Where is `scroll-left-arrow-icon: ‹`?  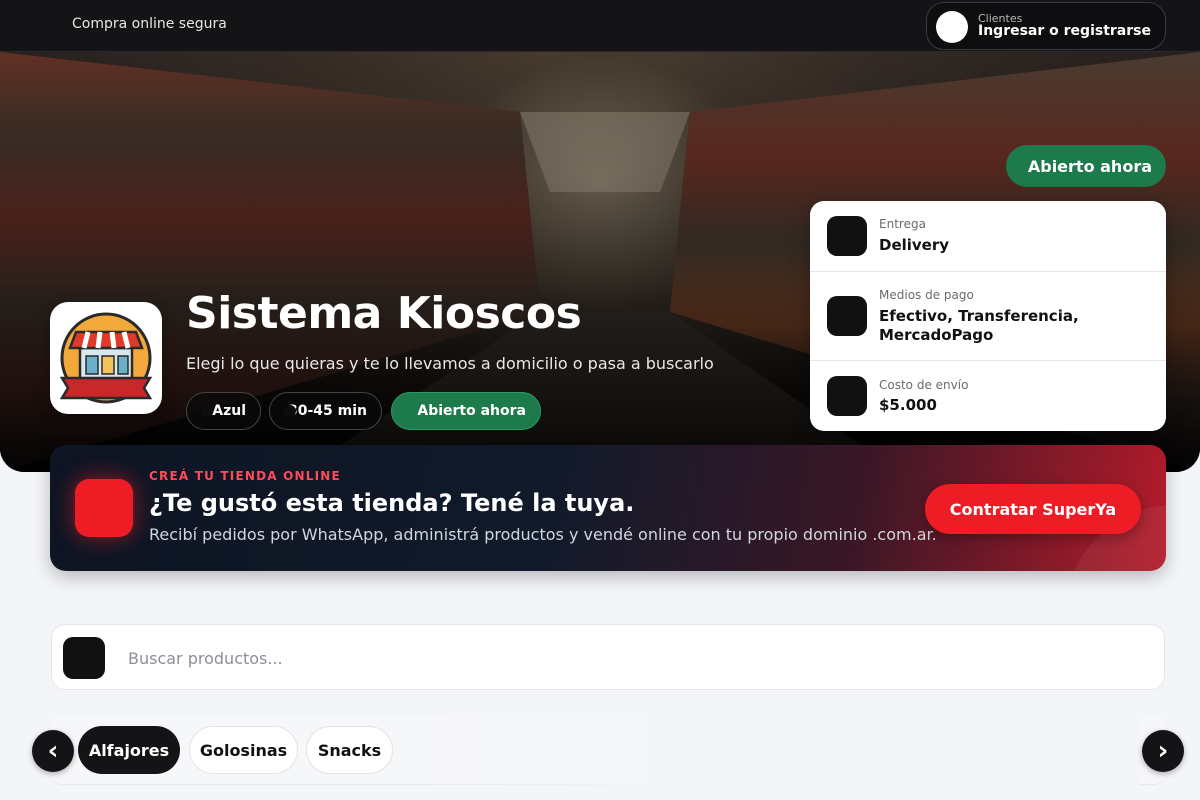 scroll-left-arrow-icon: ‹ is located at coordinates (53, 751).